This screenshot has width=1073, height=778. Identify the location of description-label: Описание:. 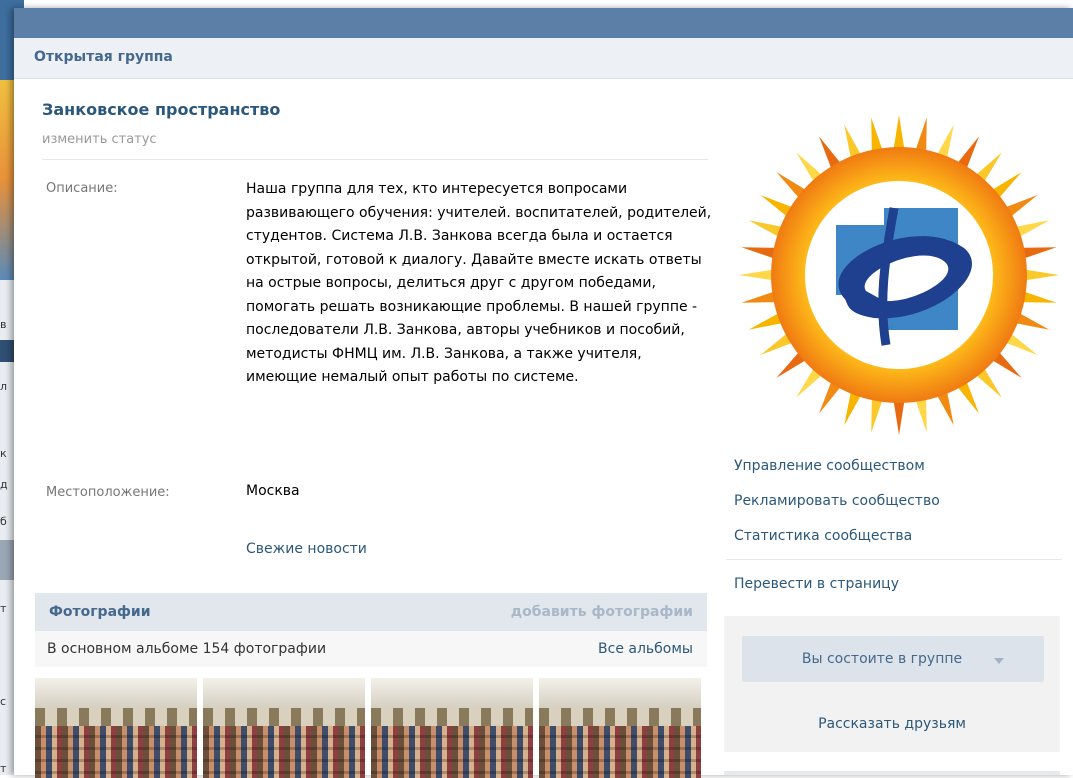
(82, 188).